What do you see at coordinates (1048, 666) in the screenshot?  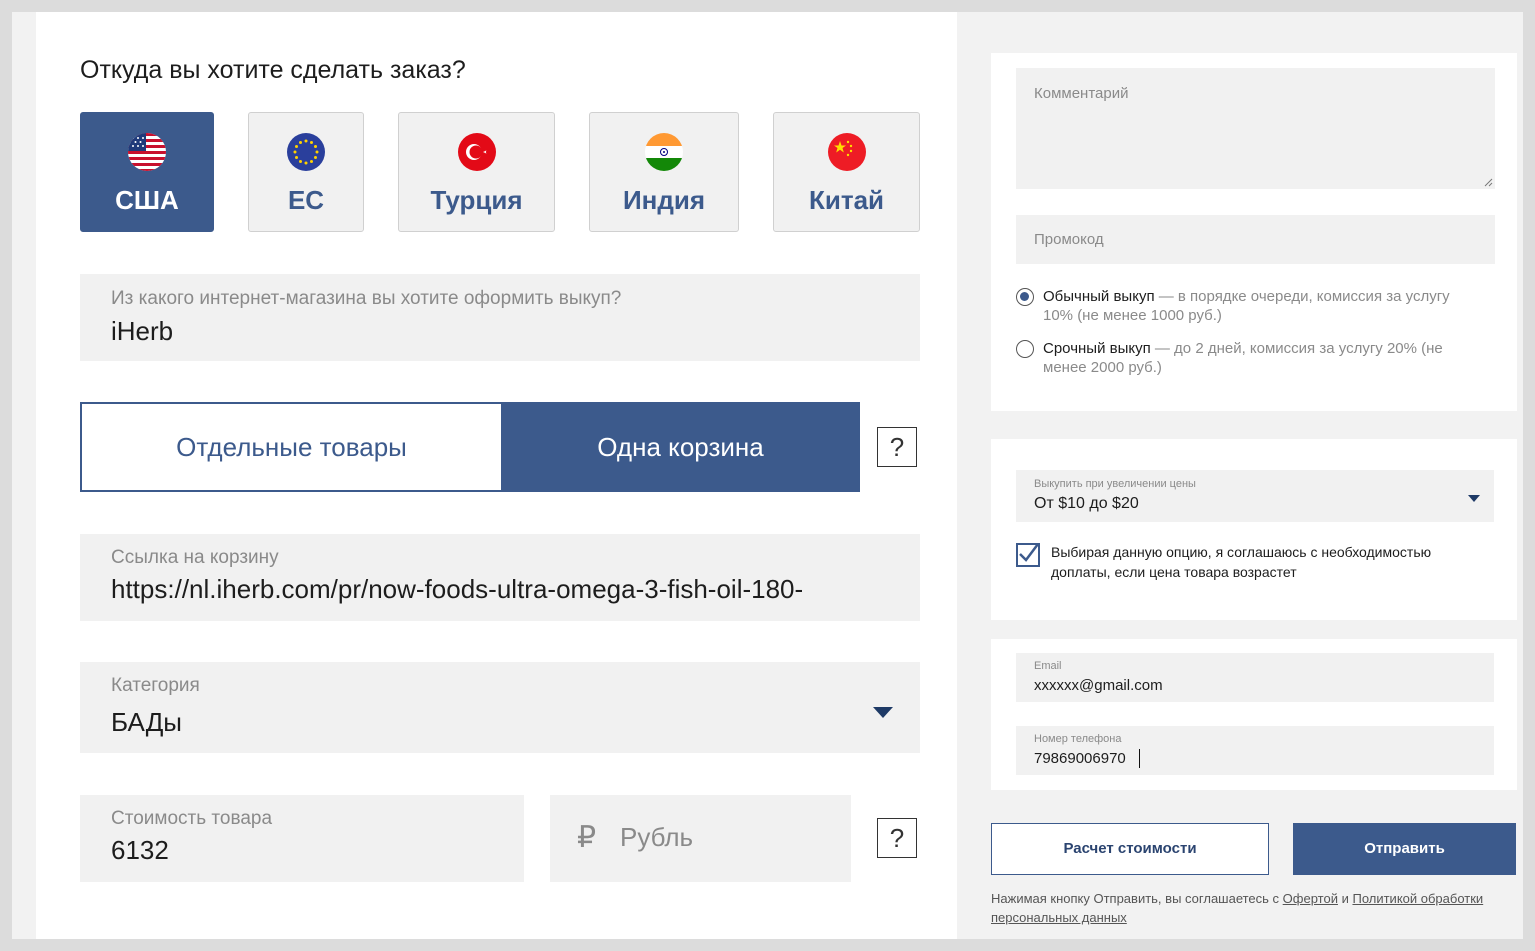 I see `email-label: Email` at bounding box center [1048, 666].